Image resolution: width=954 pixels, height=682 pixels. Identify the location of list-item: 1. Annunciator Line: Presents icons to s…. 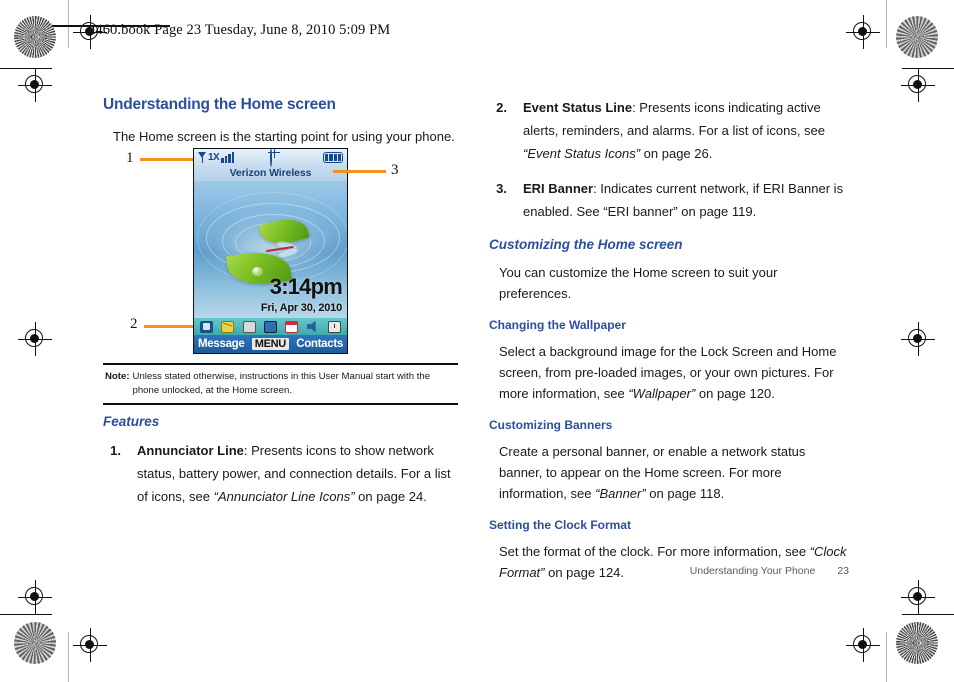
(281, 473).